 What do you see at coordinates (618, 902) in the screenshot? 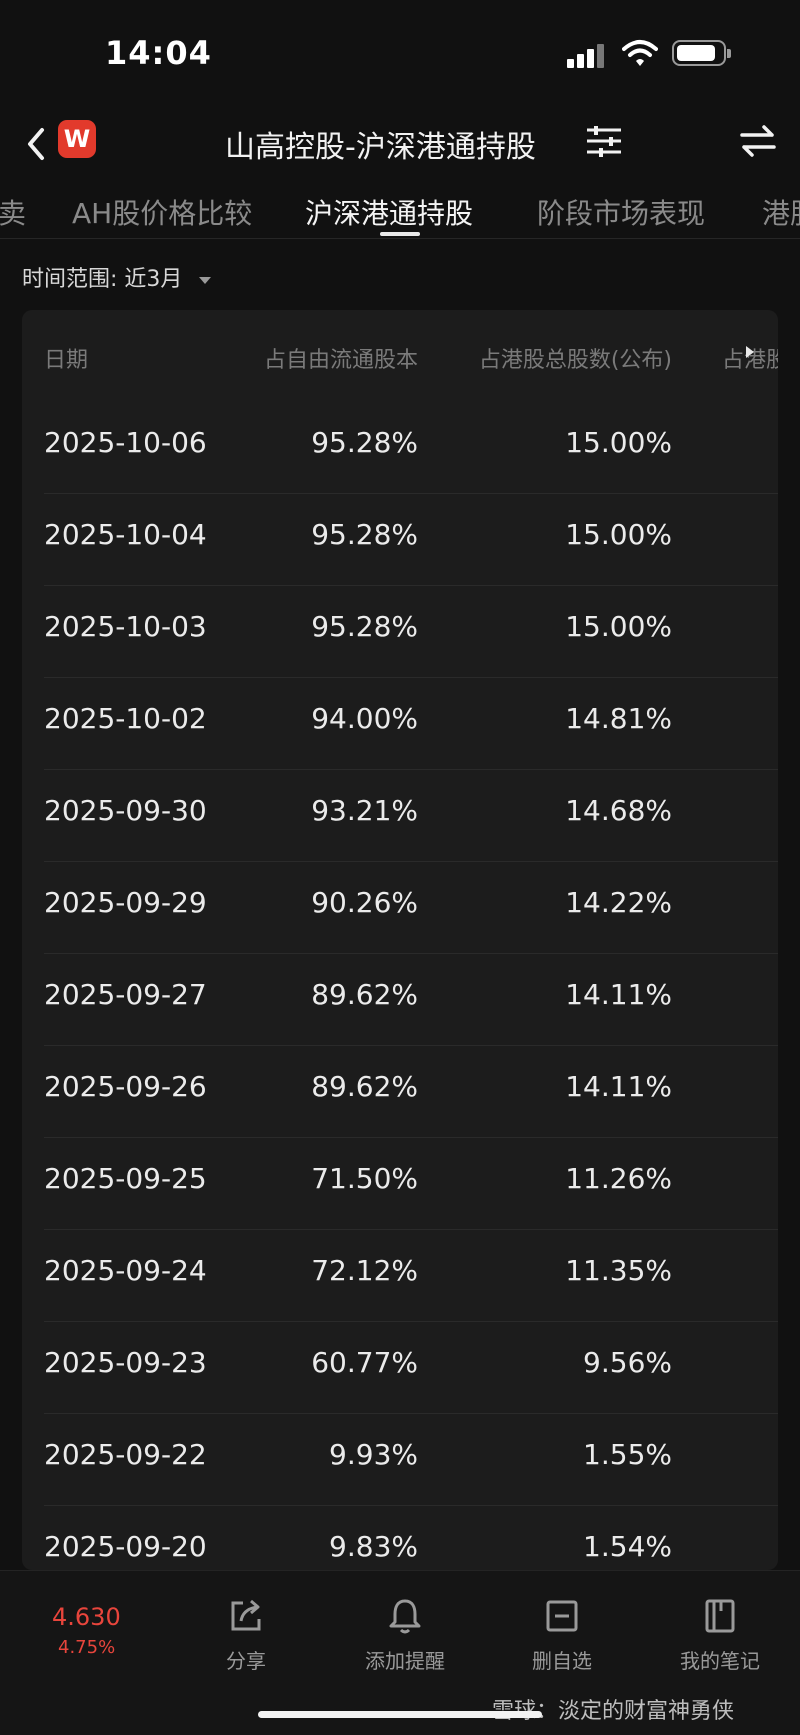
I see `row-hk-share-ratio: 14.22%` at bounding box center [618, 902].